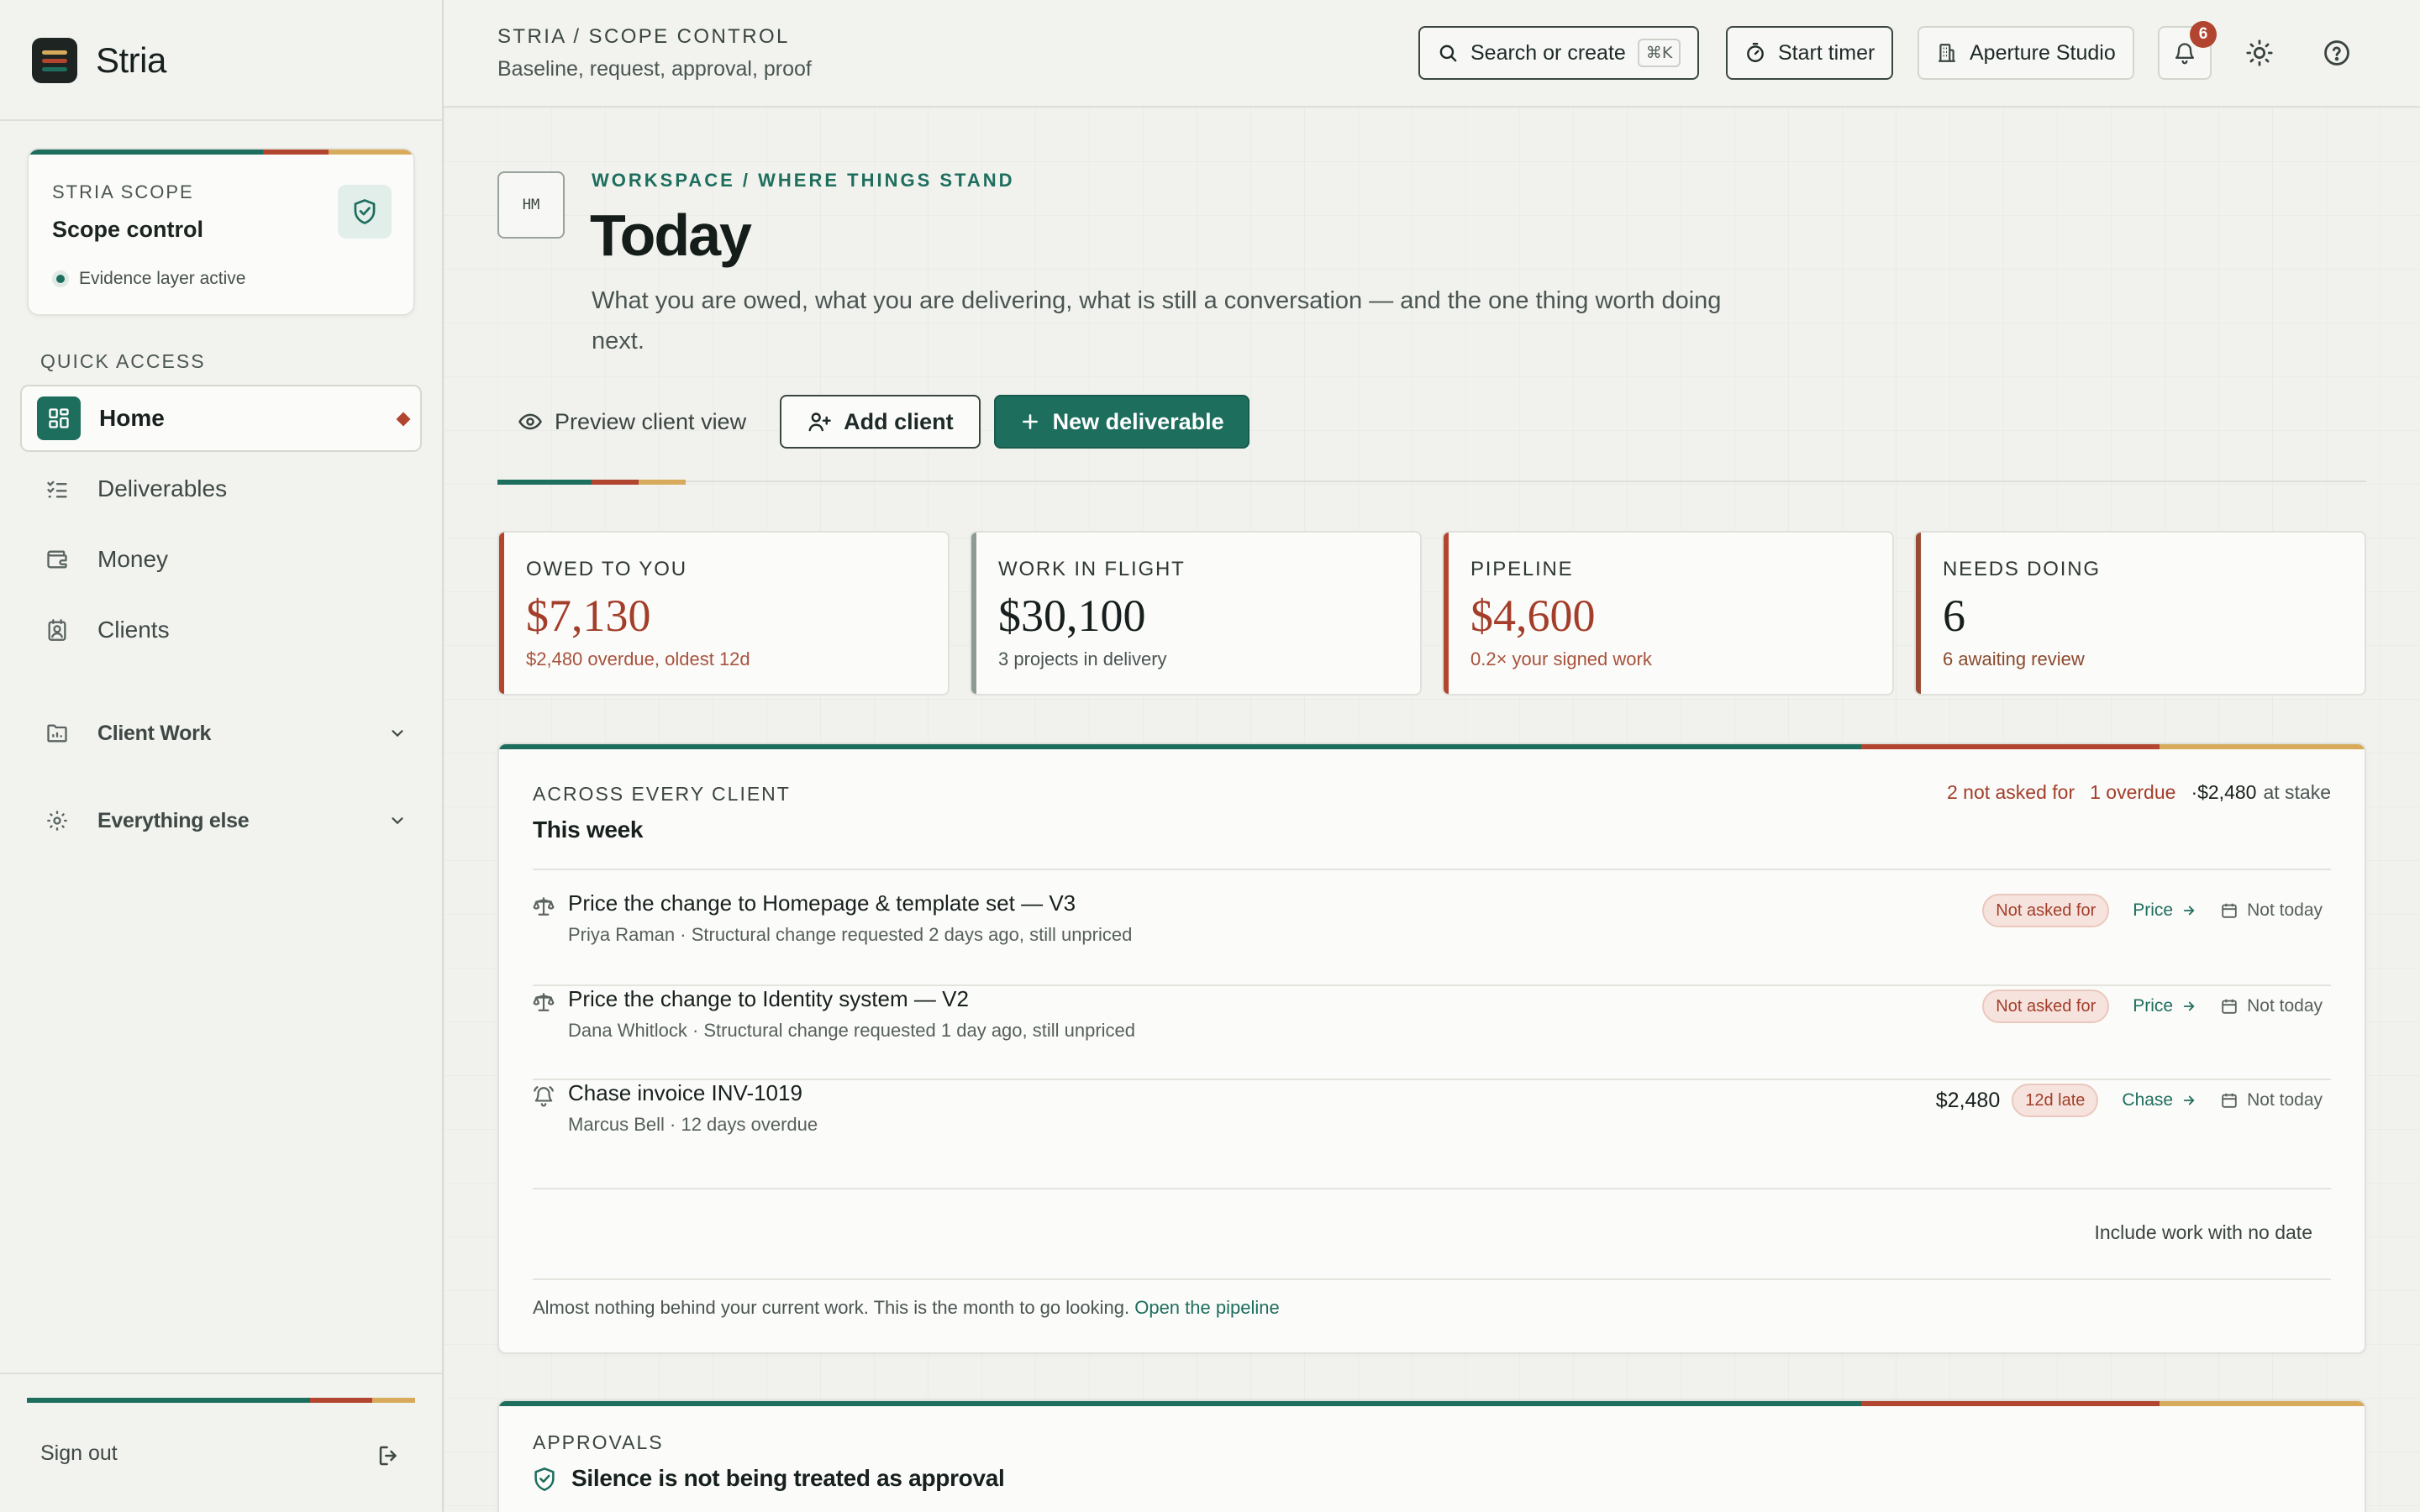 The image size is (2420, 1512). What do you see at coordinates (123, 361) in the screenshot?
I see `quick-access-label: QUICK ACCESS` at bounding box center [123, 361].